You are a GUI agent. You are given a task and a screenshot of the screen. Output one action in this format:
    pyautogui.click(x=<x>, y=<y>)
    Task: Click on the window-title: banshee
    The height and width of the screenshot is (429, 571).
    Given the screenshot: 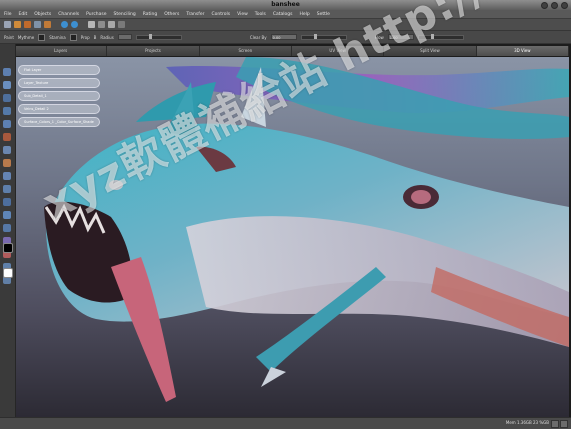 What is the action you would take?
    pyautogui.click(x=285, y=4)
    